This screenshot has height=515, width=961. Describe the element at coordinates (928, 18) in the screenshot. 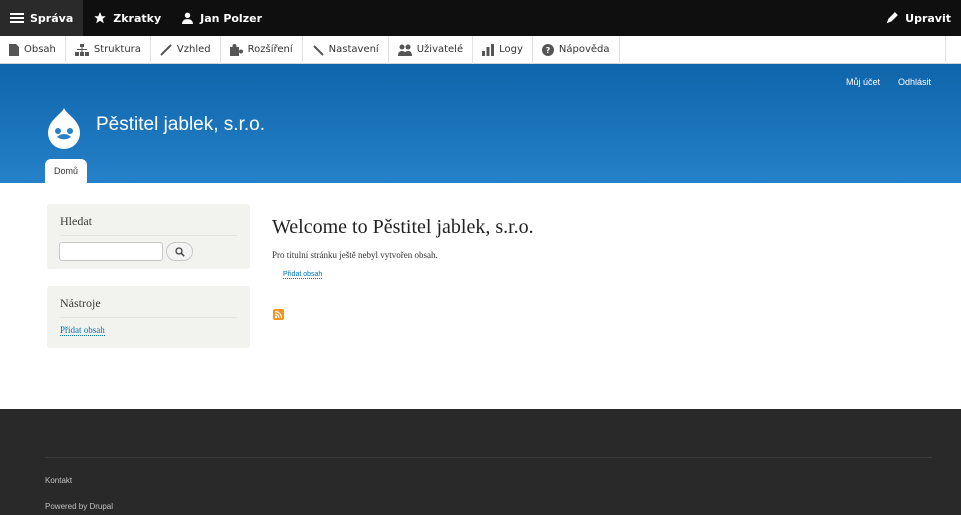

I see `toolbar-edit-label: Upravit` at that location.